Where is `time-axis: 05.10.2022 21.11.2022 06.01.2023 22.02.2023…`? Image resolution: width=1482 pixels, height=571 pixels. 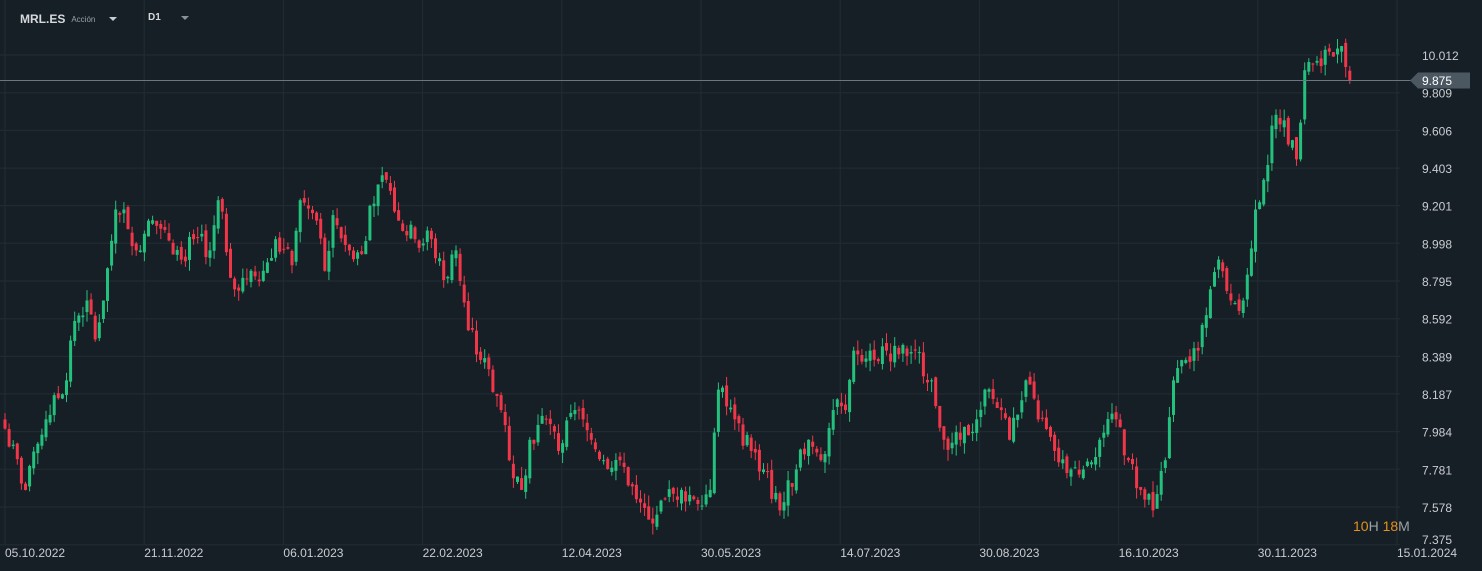
time-axis: 05.10.2022 21.11.2022 06.01.2023 22.02.2023… is located at coordinates (731, 553).